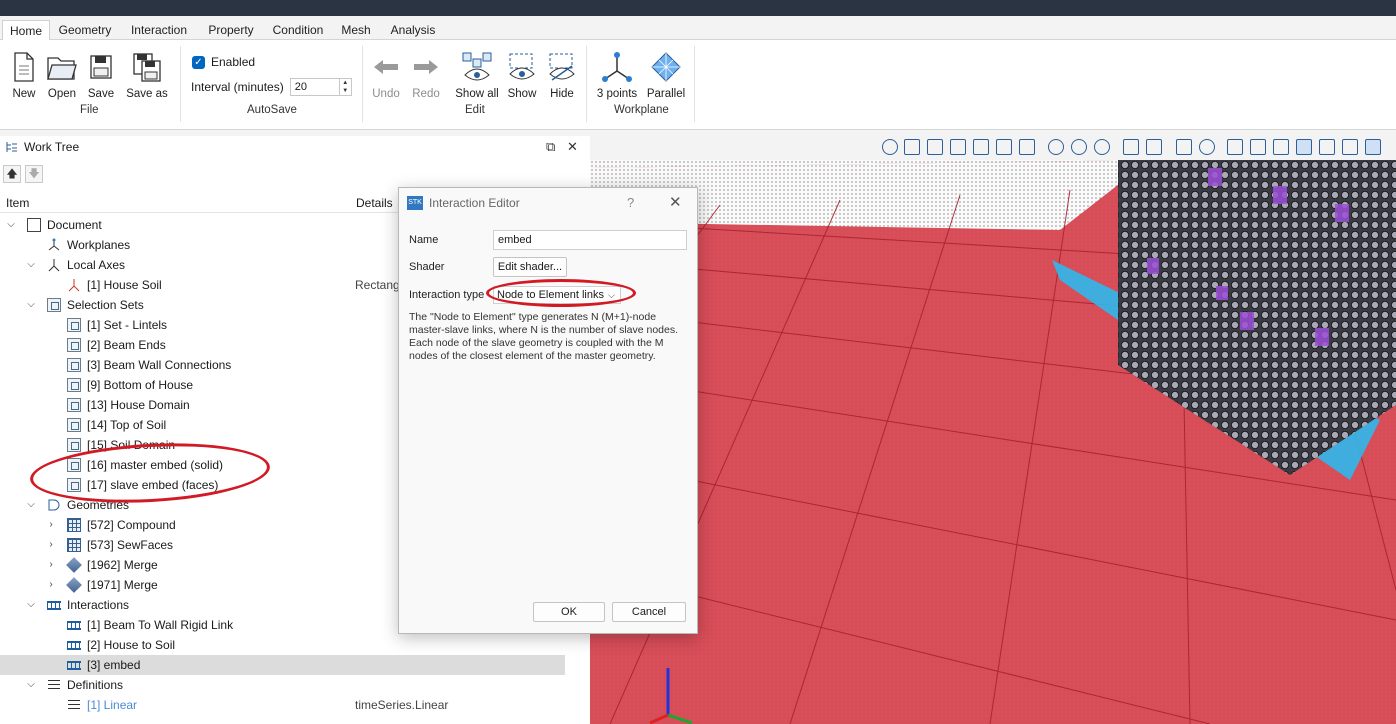  I want to click on tab-geometry: Geometry, so click(85, 30).